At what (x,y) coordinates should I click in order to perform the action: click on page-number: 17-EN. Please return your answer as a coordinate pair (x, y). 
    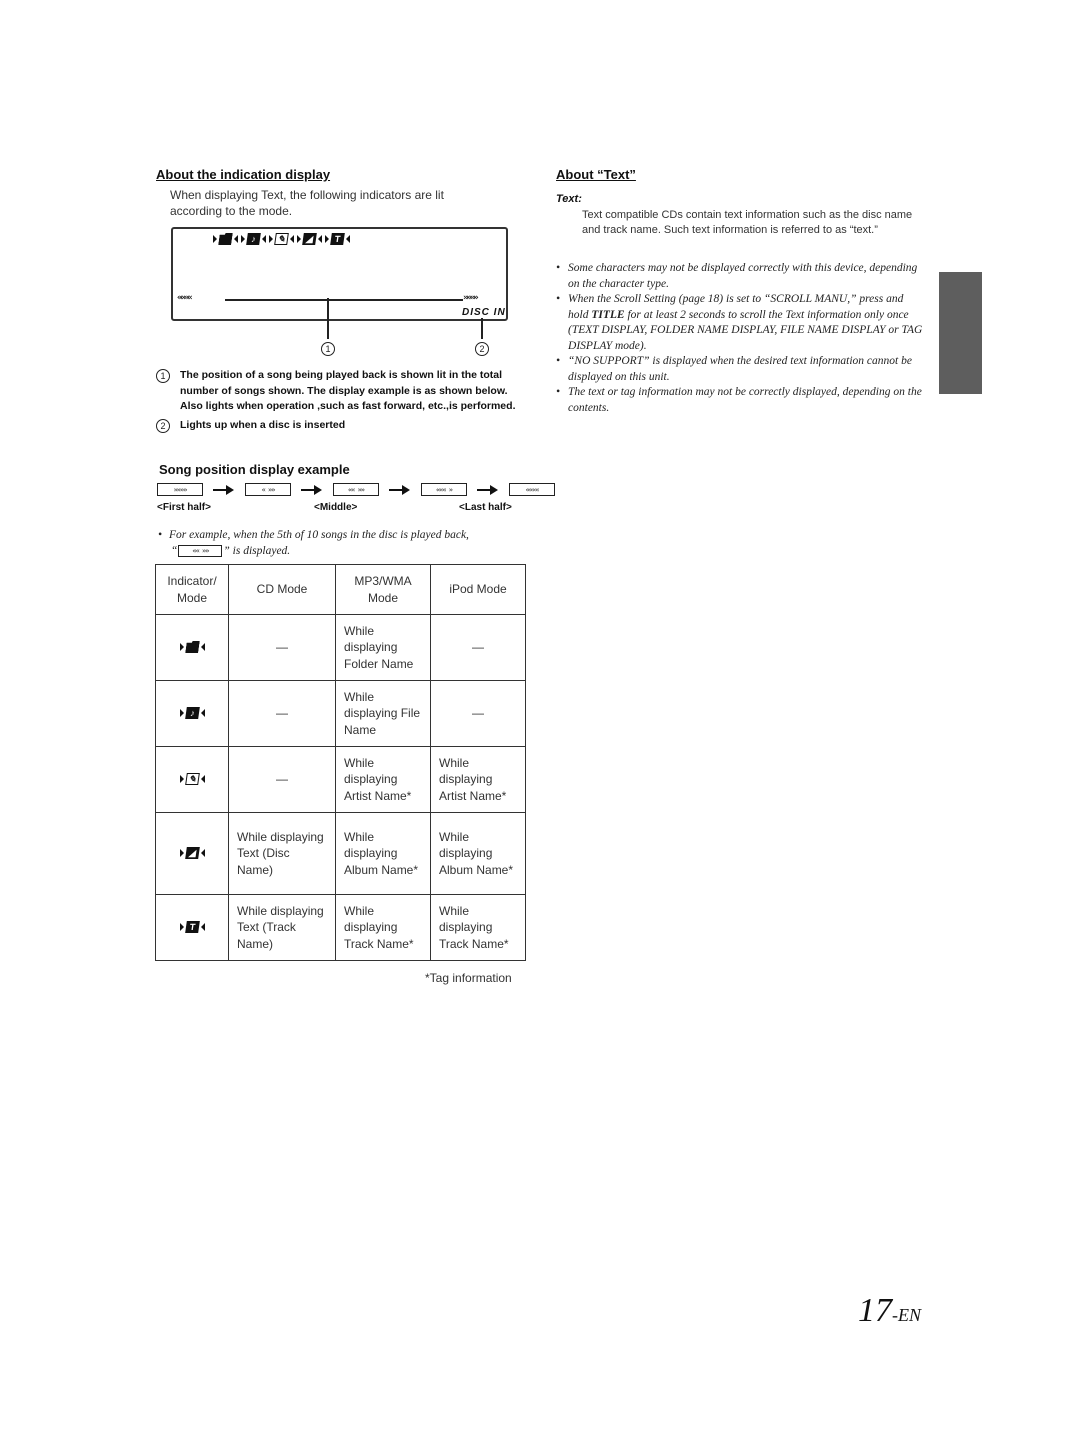
    Looking at the image, I should click on (889, 1311).